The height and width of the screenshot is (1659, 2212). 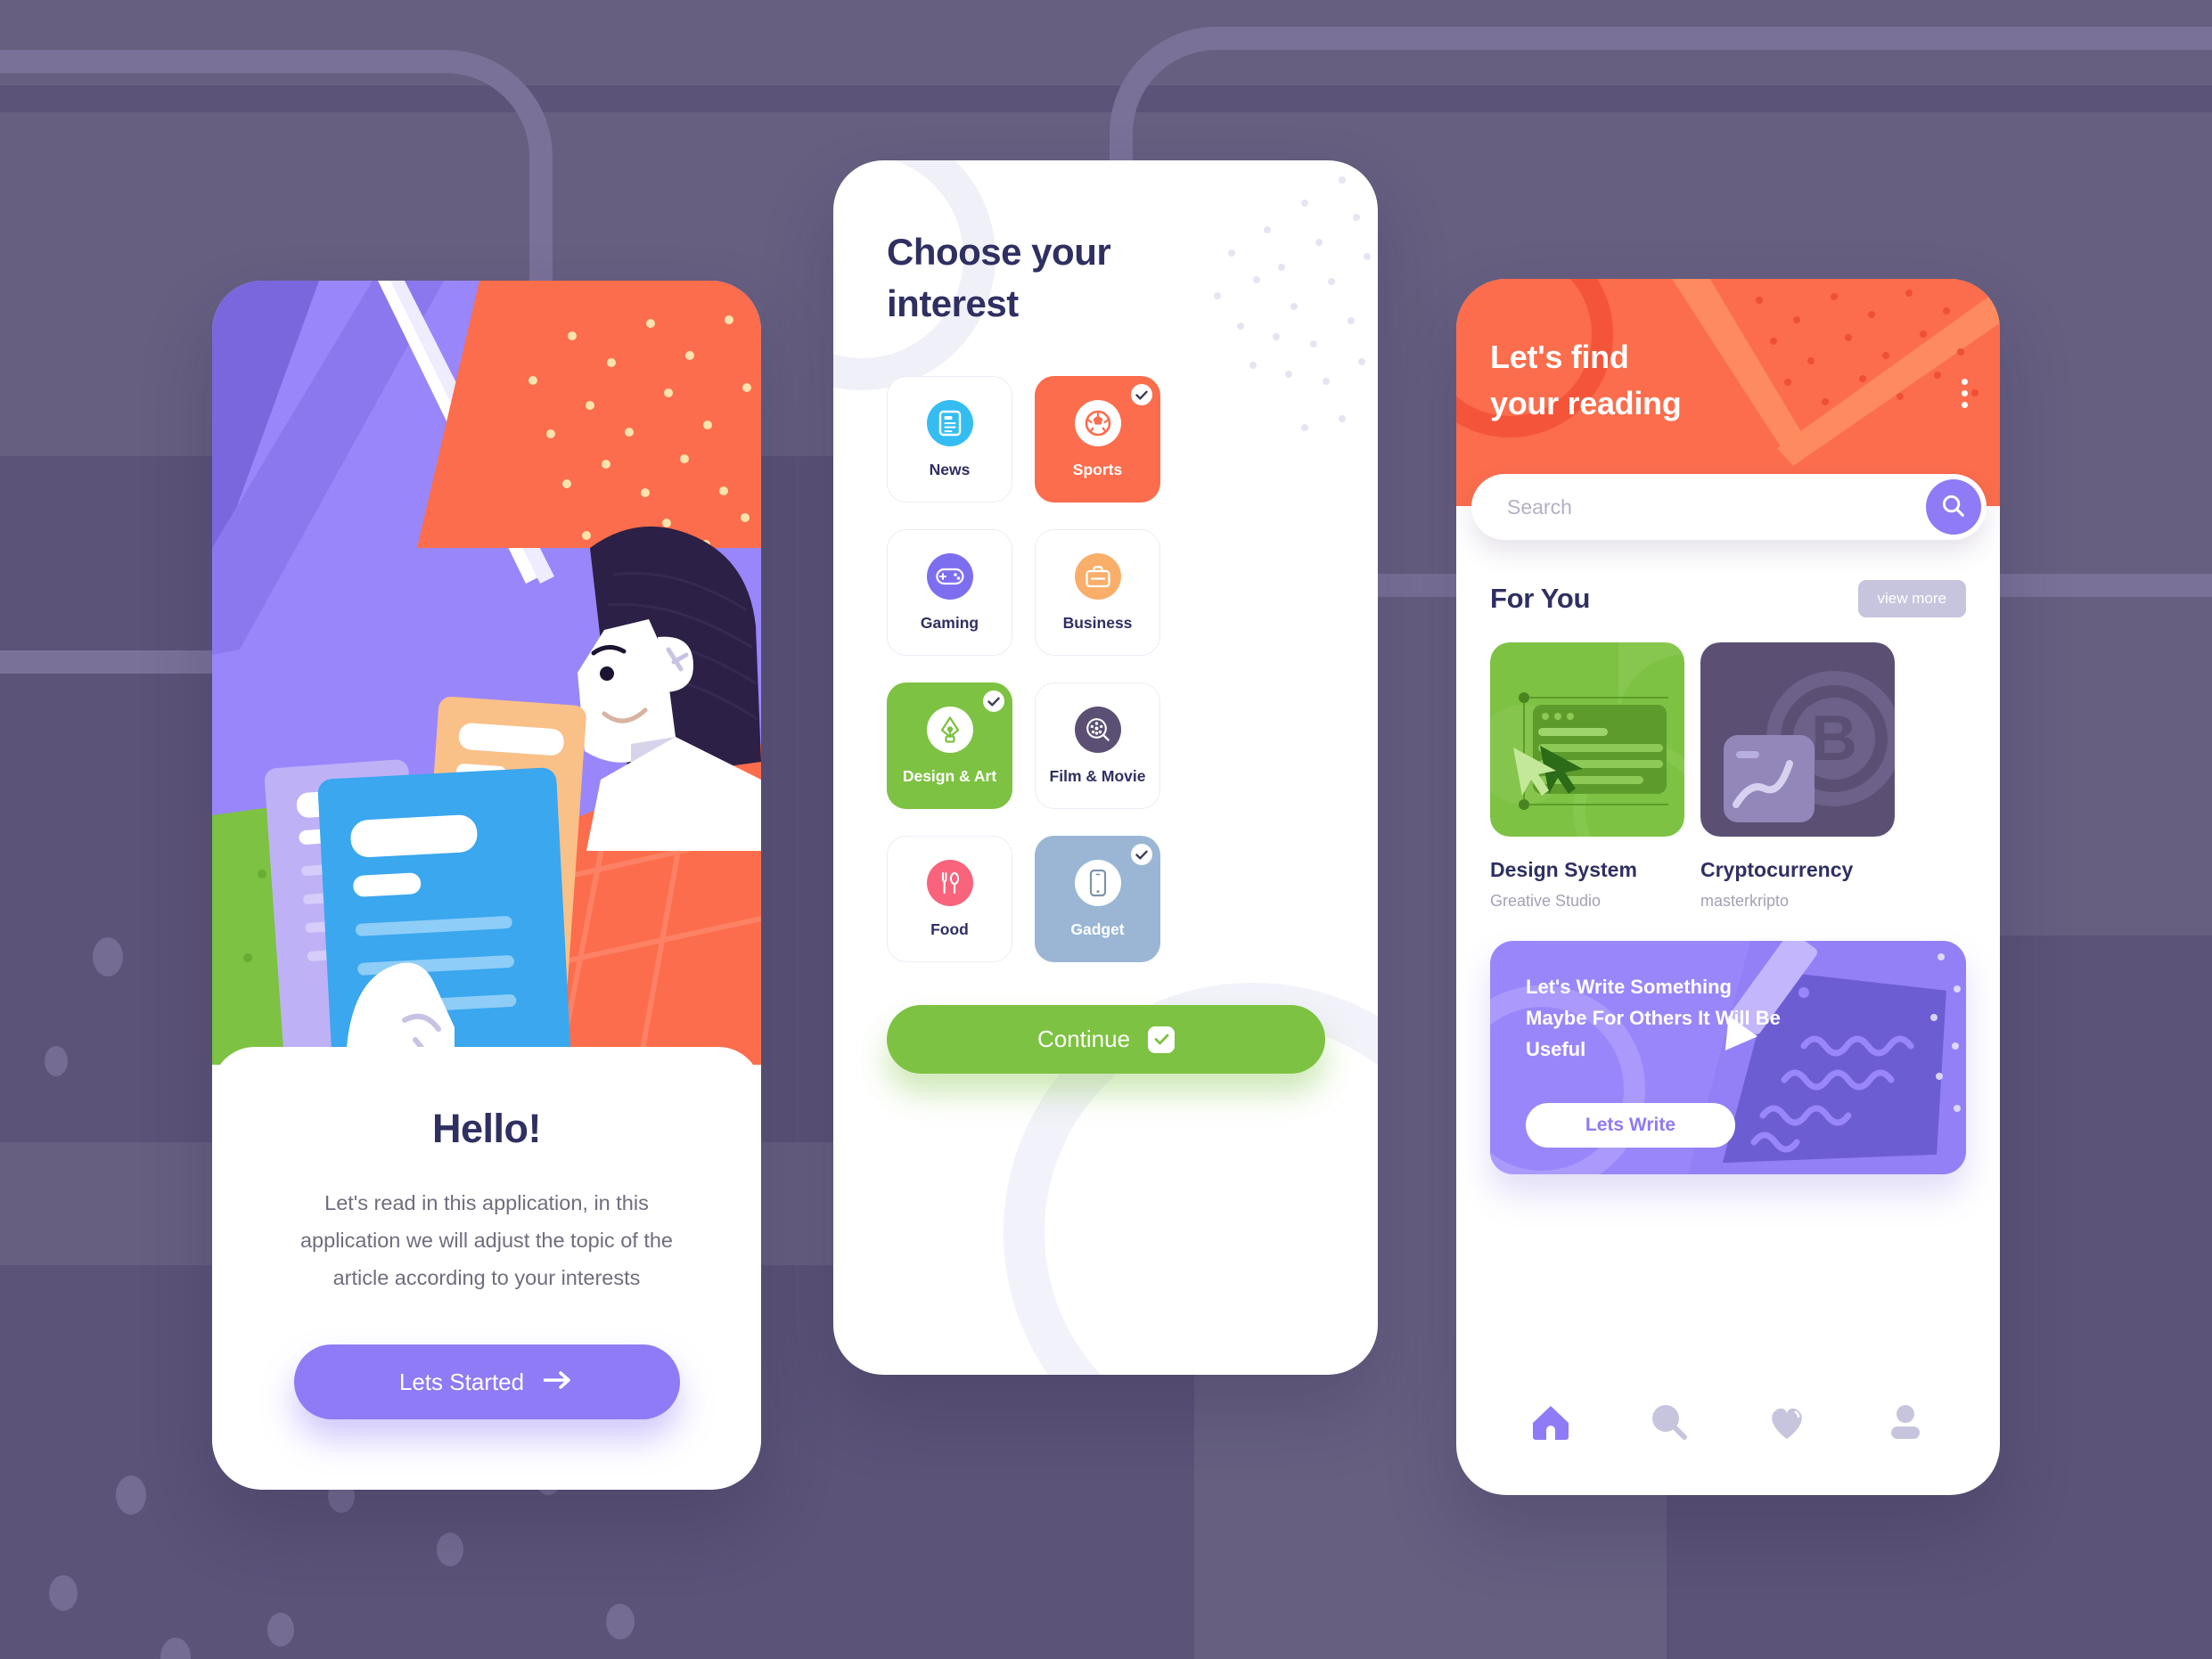 What do you see at coordinates (1105, 278) in the screenshot?
I see `page-title: Choose your interest` at bounding box center [1105, 278].